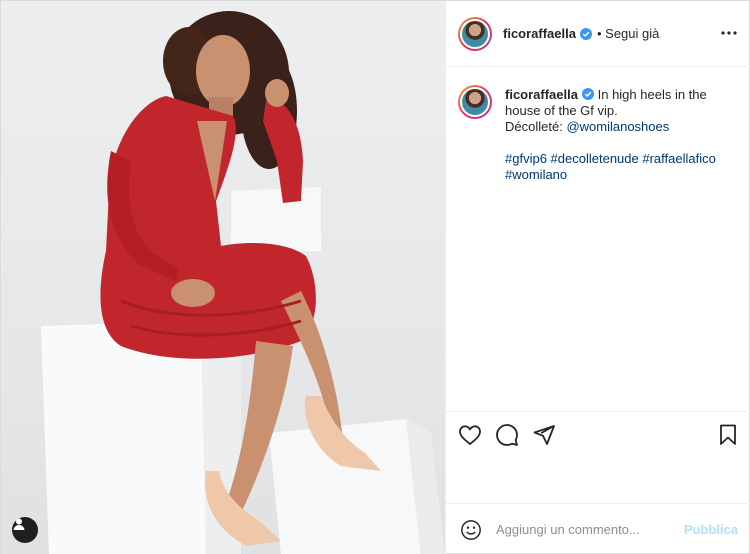 The image size is (750, 554). Describe the element at coordinates (475, 33) in the screenshot. I see `avatar` at that location.